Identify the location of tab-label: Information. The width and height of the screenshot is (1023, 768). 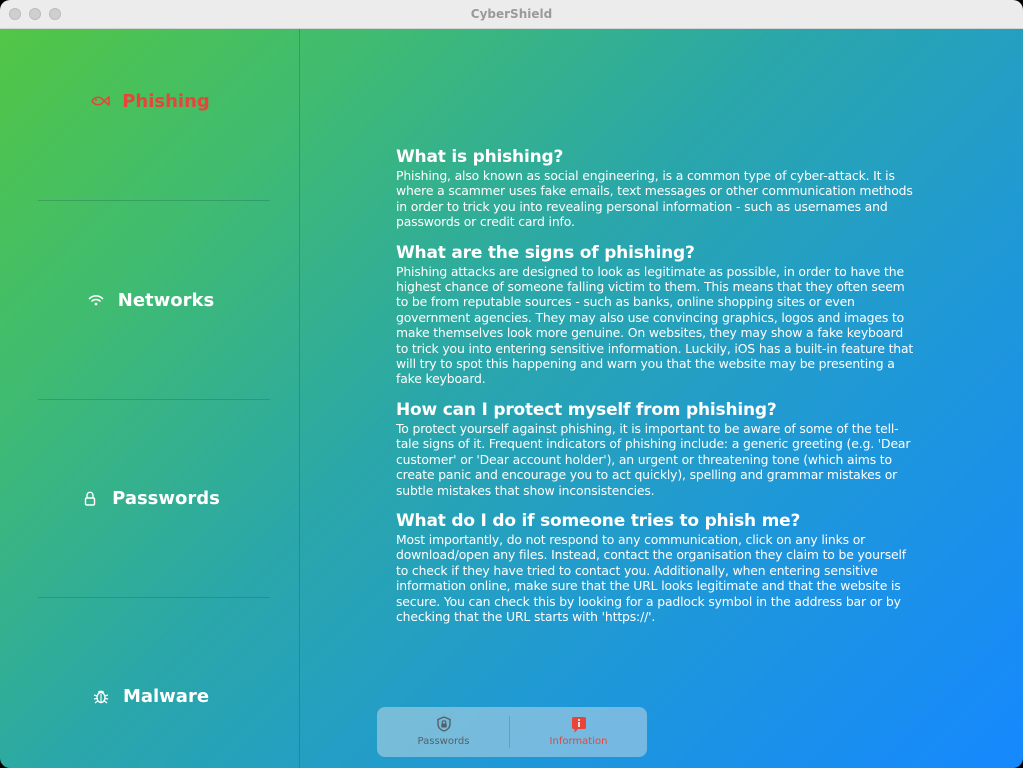
(578, 741).